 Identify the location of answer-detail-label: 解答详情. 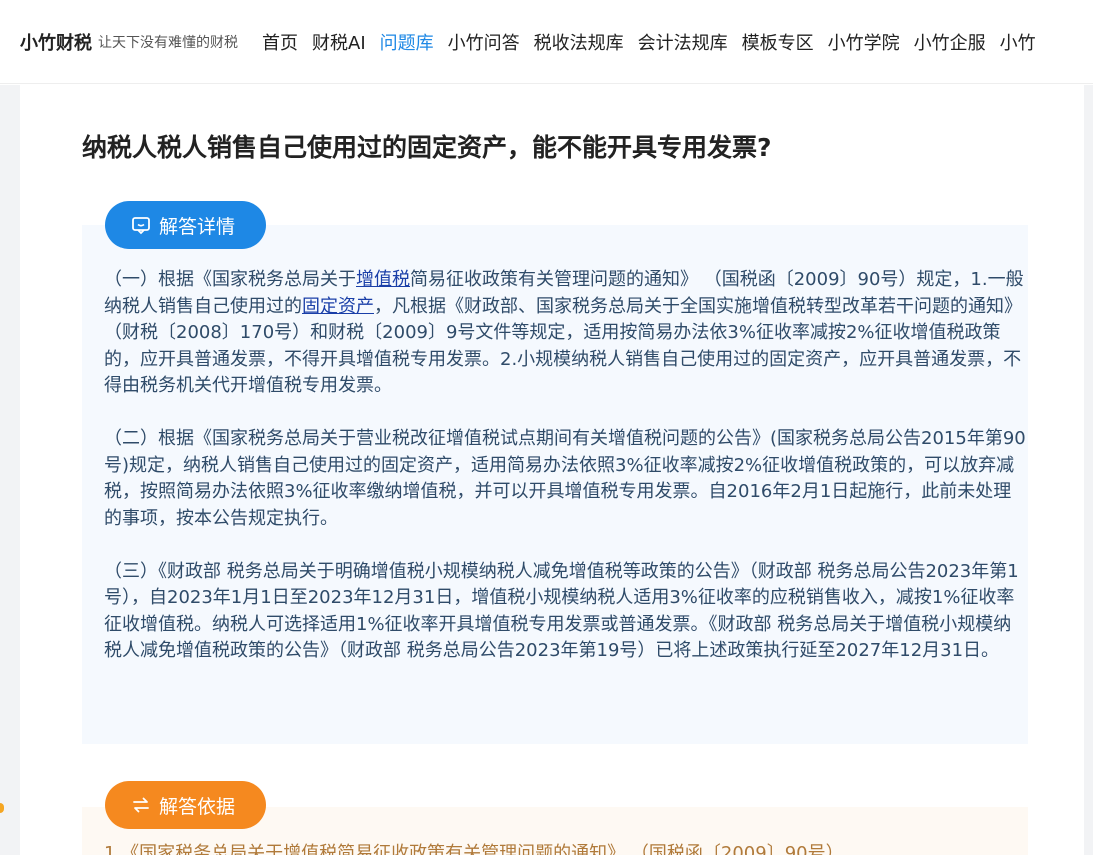
(197, 226).